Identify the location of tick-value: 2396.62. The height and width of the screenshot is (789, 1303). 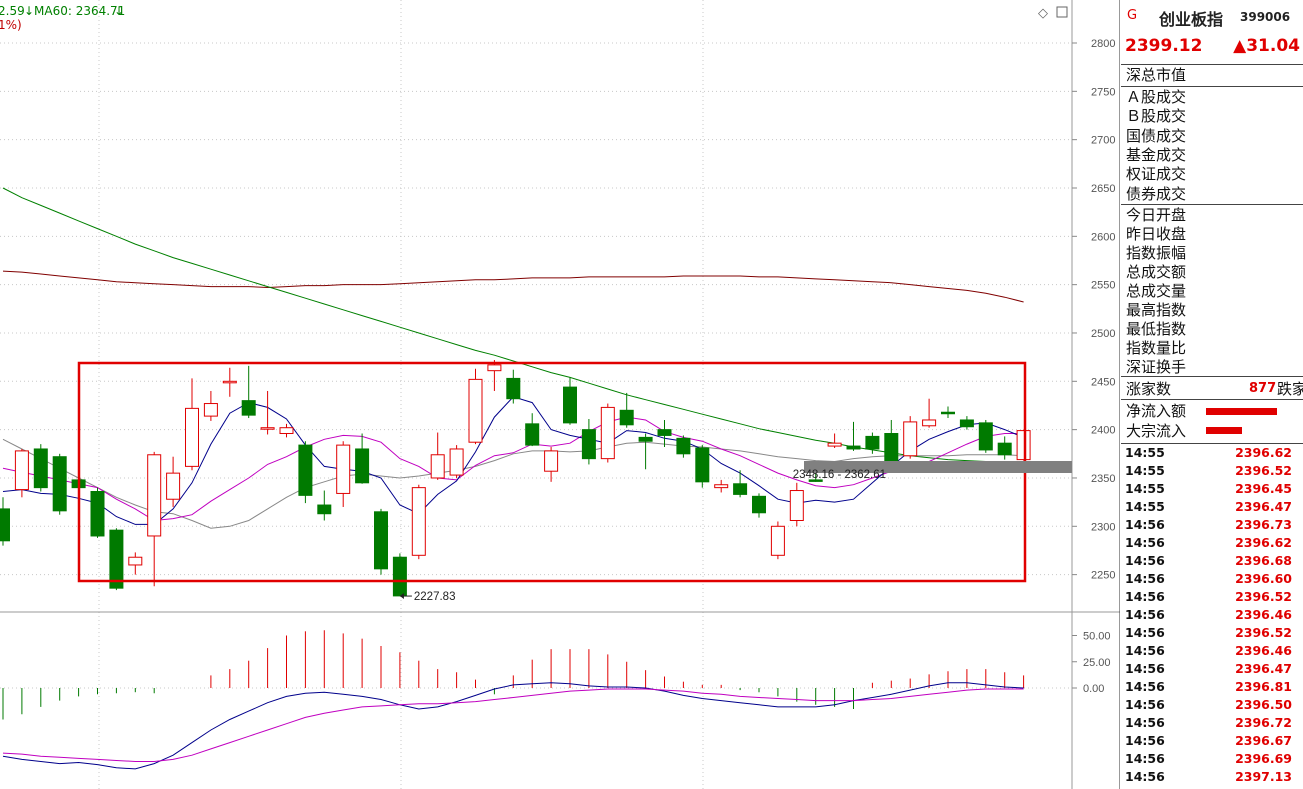
(1263, 542).